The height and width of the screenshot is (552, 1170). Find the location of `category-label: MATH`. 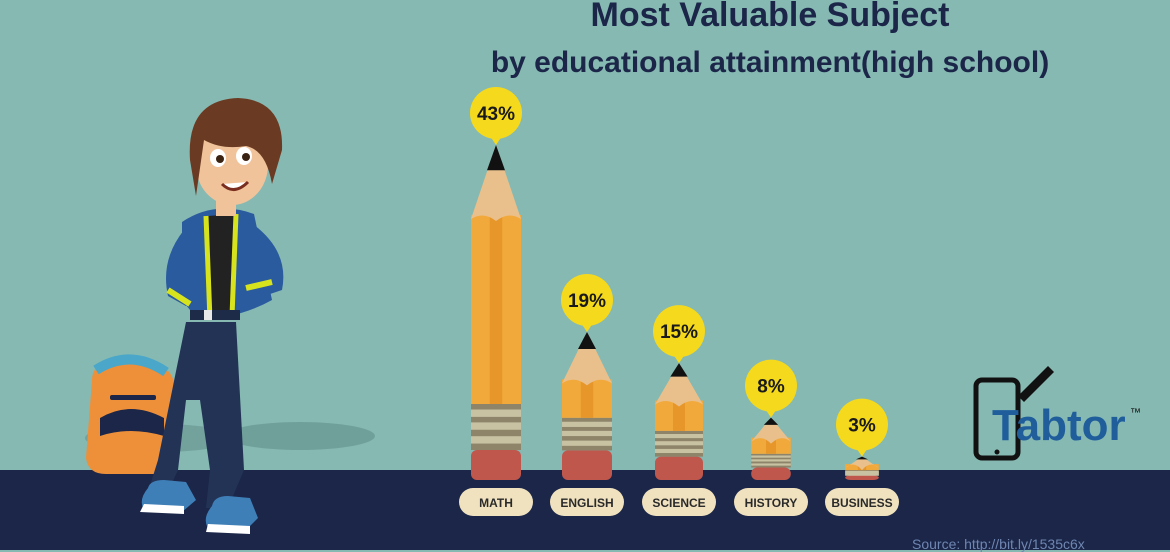

category-label: MATH is located at coordinates (496, 503).